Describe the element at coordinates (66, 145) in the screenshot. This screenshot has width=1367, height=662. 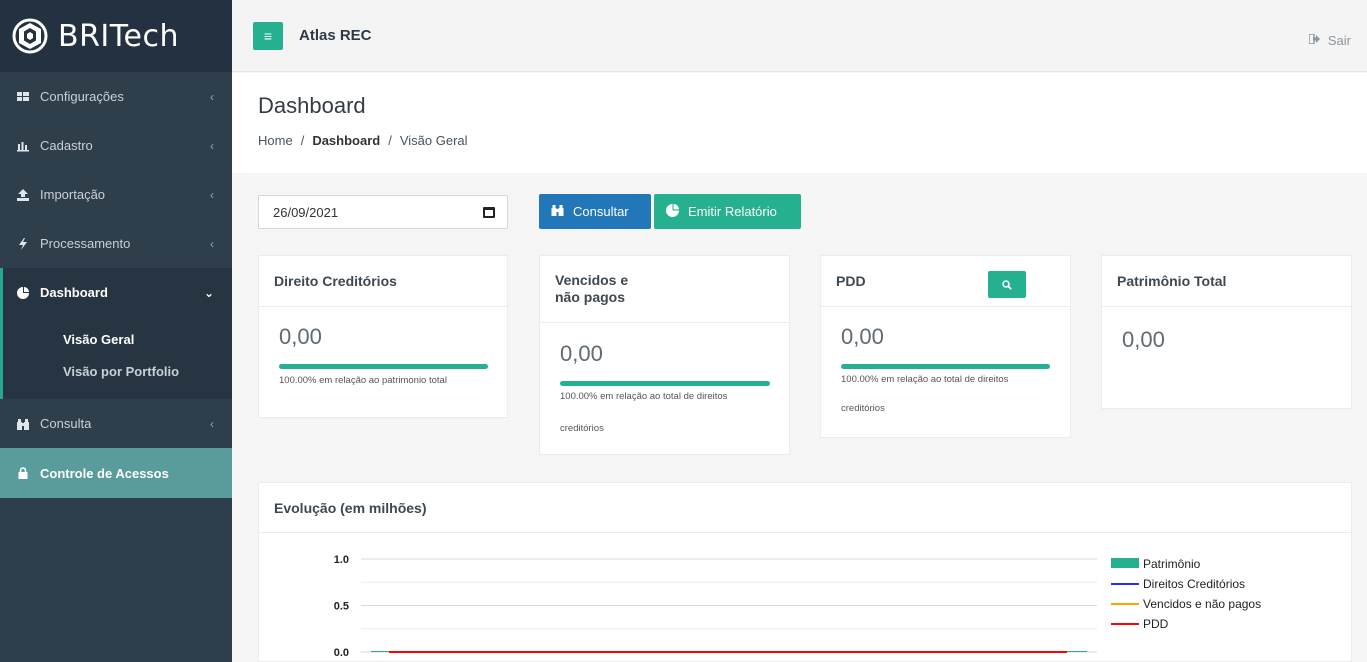
I see `sidebar-item-label: Cadastro` at that location.